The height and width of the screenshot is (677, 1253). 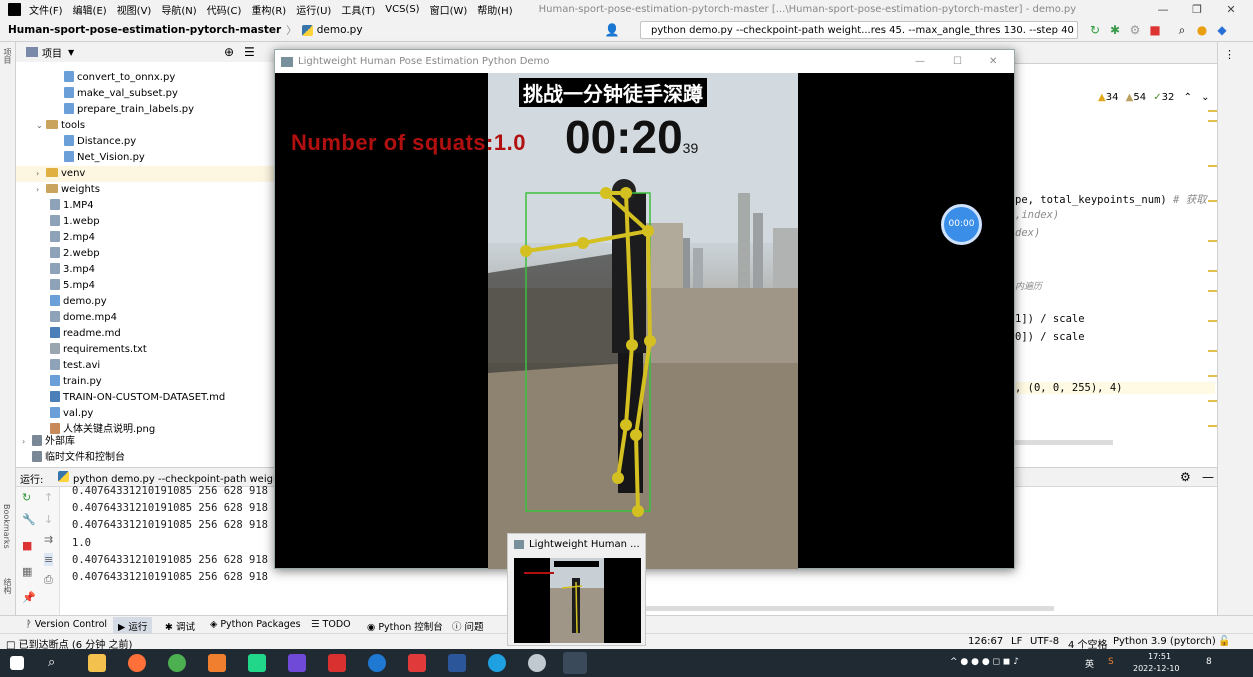 I want to click on pin-icon: 📌, so click(x=29, y=597).